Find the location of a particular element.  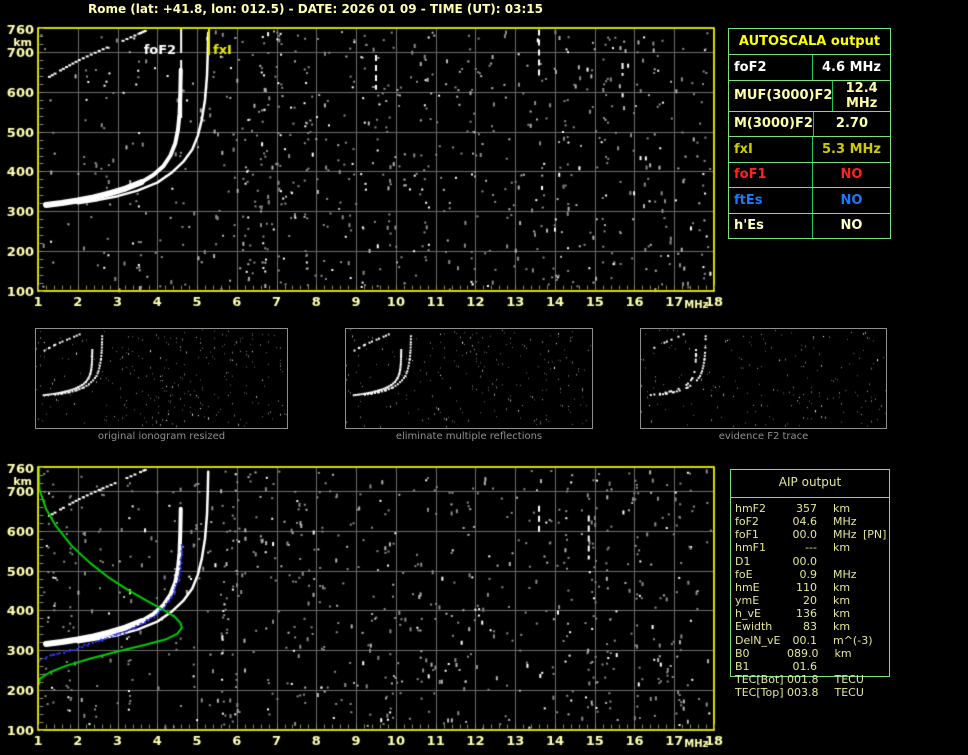

aip-name: h_vE is located at coordinates (748, 614).